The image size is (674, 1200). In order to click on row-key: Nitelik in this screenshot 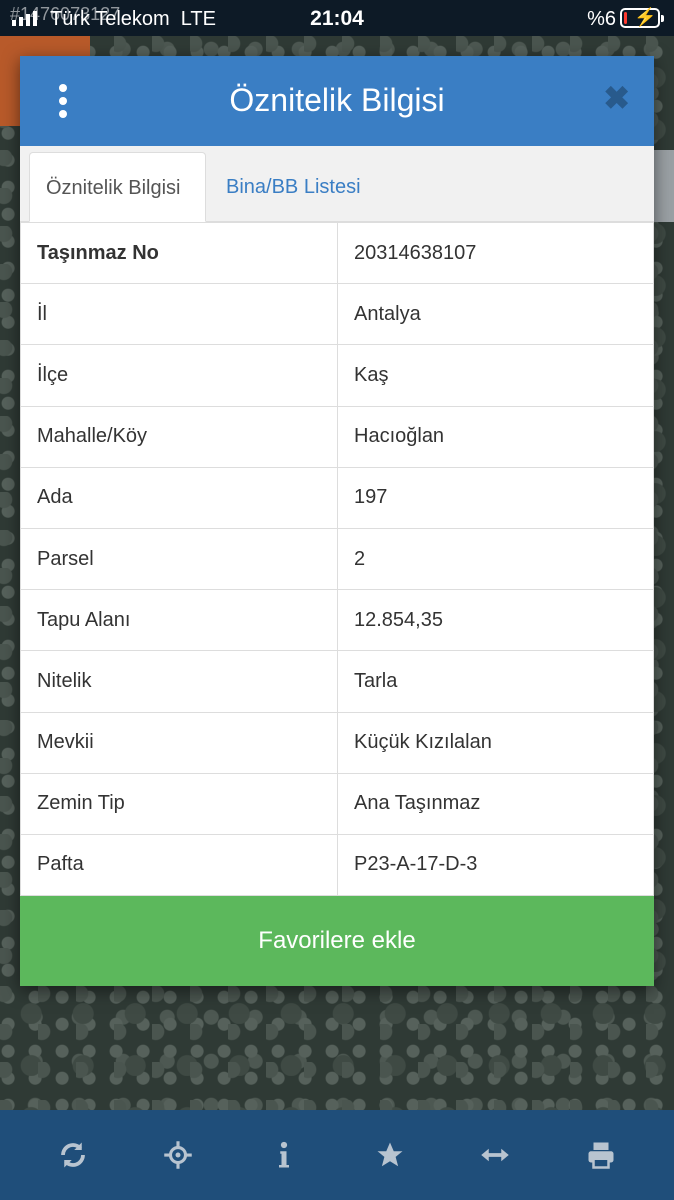, I will do `click(179, 681)`.